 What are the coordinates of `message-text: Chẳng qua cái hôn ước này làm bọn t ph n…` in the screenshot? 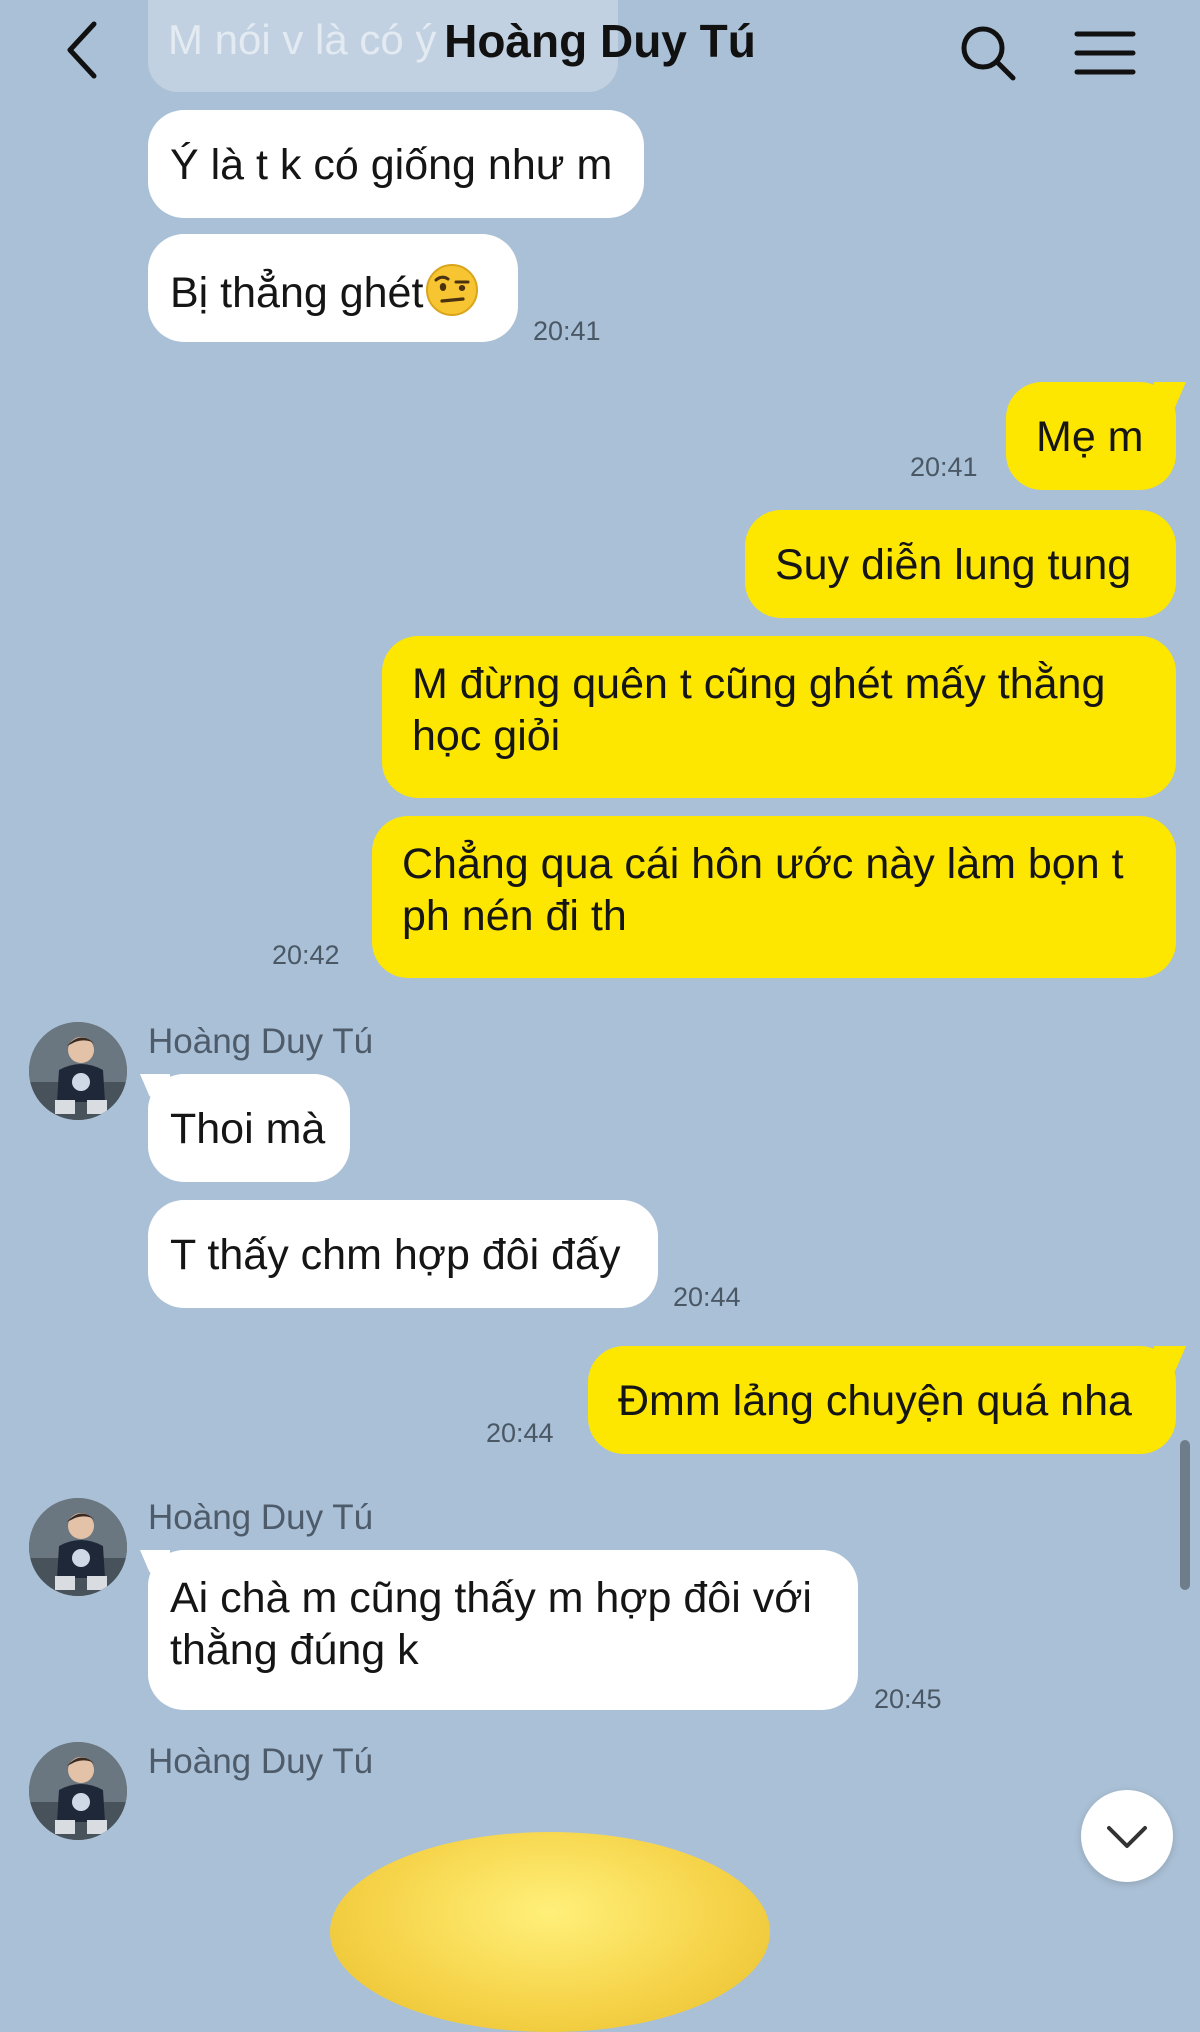 It's located at (763, 890).